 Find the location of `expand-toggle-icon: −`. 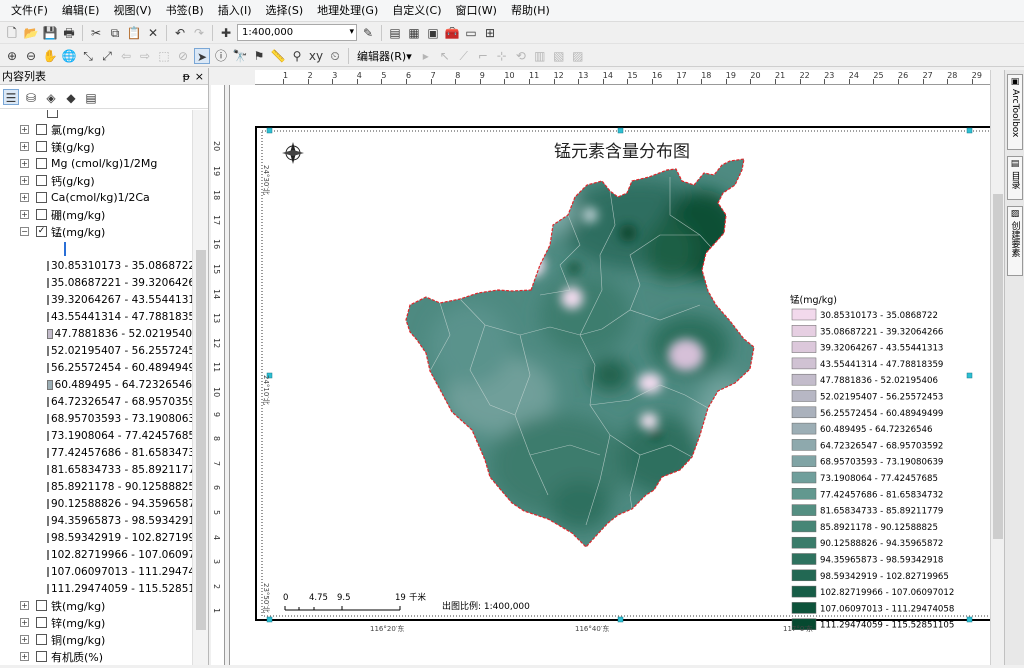

expand-toggle-icon: − is located at coordinates (24, 231).